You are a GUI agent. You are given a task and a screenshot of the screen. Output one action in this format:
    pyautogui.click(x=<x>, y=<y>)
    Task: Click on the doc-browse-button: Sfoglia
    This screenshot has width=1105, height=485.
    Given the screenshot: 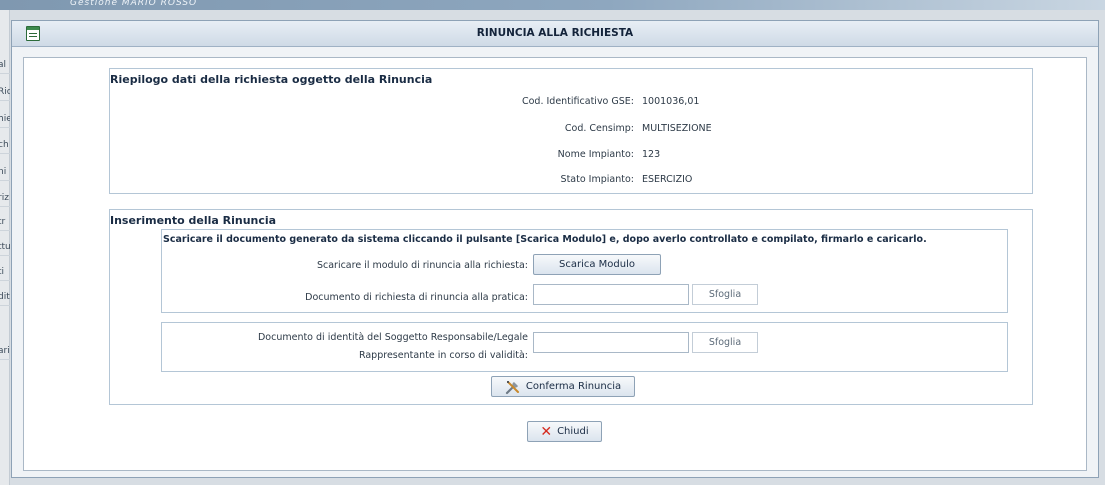 What is the action you would take?
    pyautogui.click(x=725, y=294)
    